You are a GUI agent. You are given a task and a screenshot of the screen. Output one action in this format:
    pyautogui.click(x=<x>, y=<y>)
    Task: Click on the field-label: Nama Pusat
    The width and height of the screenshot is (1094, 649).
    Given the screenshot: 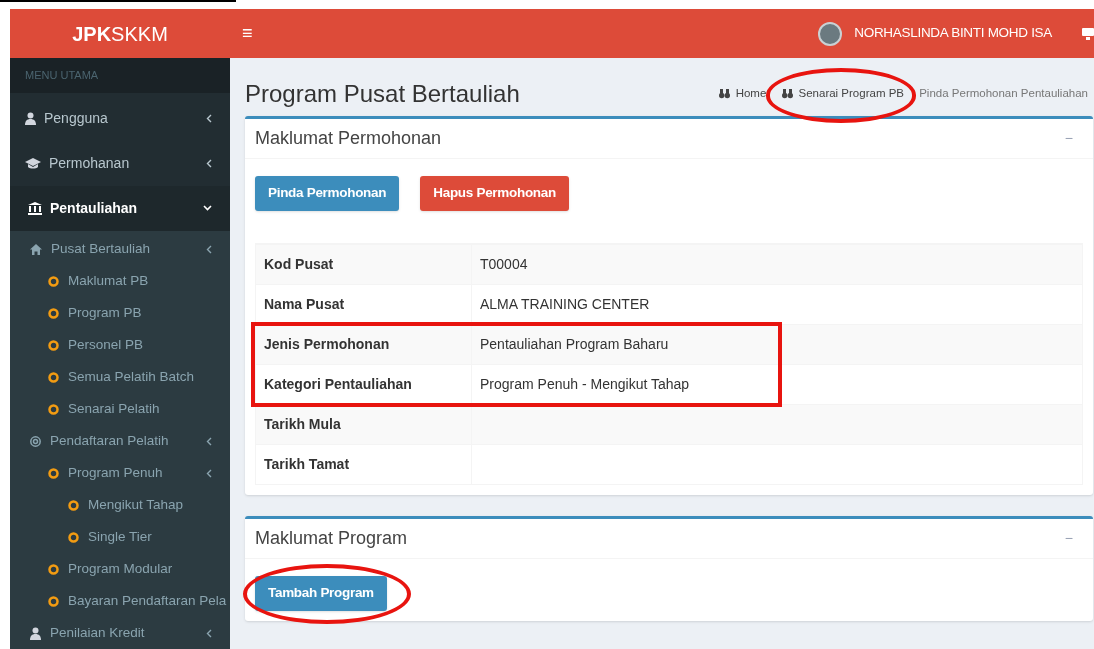 What is the action you would take?
    pyautogui.click(x=304, y=304)
    